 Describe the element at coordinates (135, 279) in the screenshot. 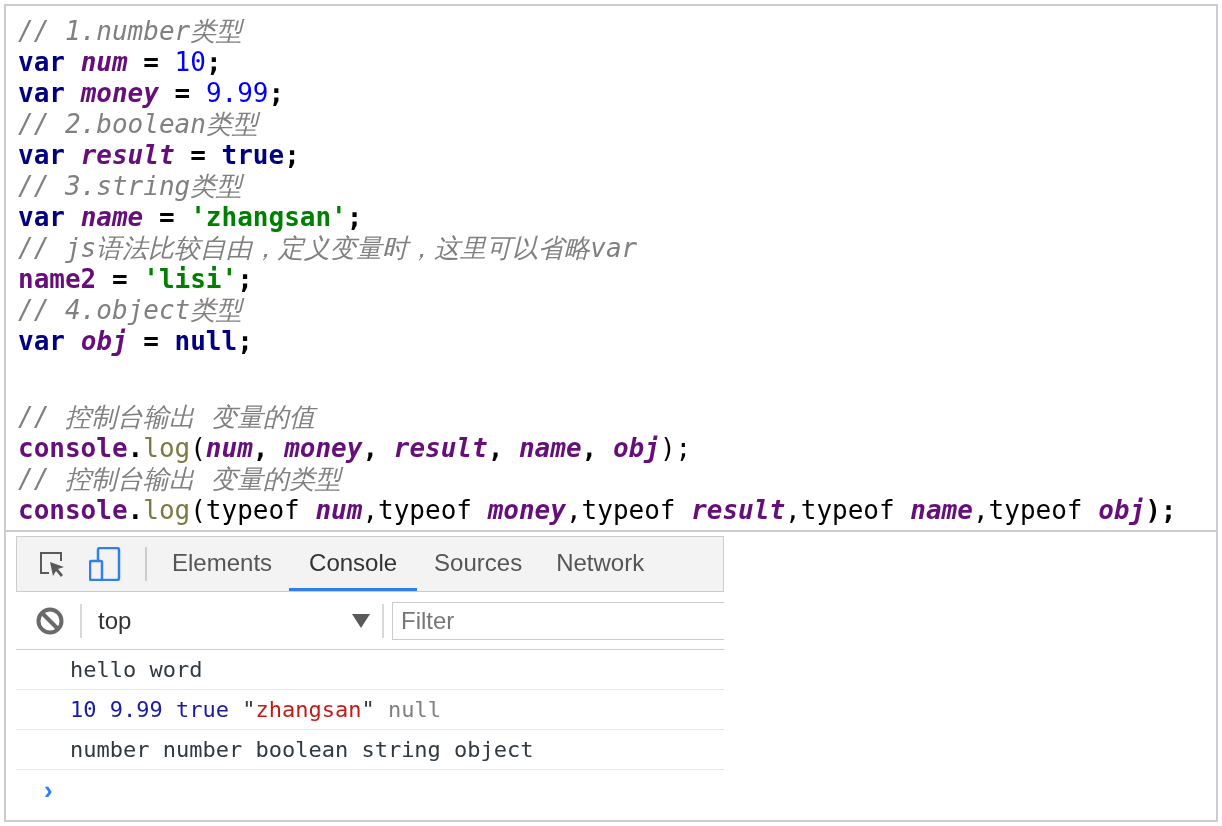

I see `code-line: name2 = 'lisi';` at that location.